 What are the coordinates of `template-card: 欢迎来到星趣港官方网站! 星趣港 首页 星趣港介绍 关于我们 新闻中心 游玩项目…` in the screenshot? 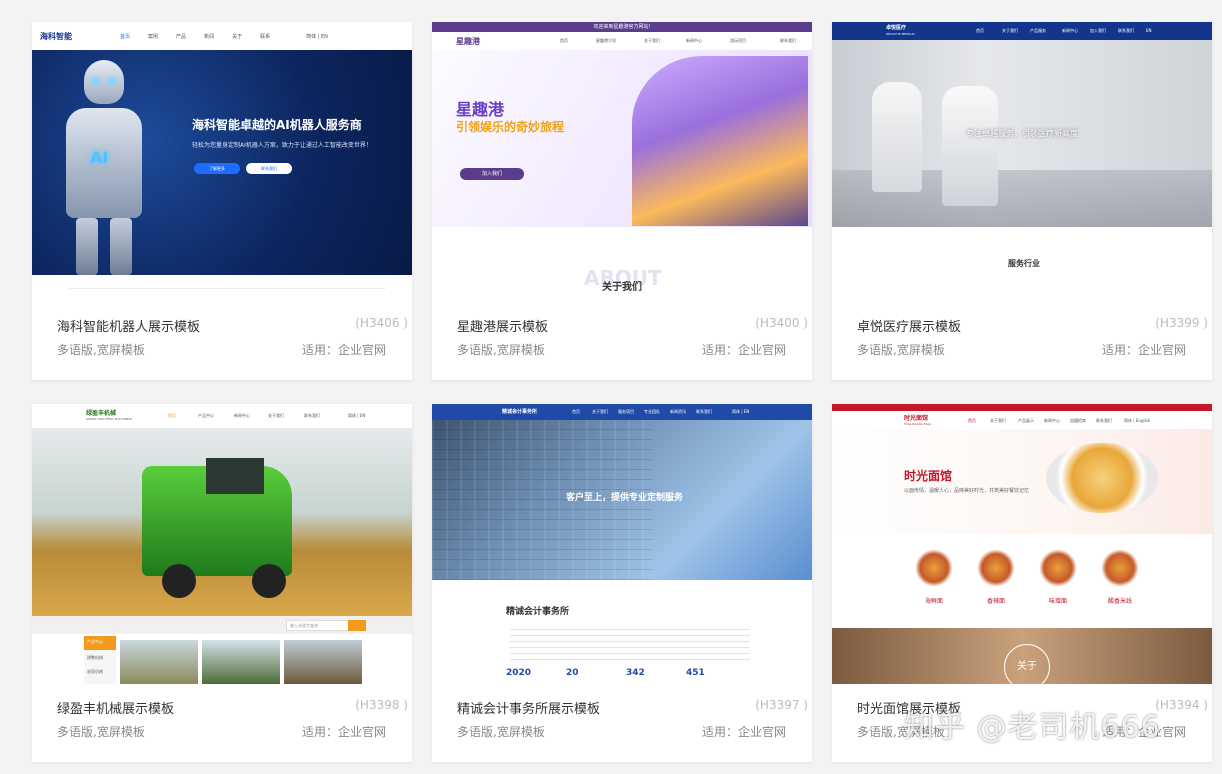 It's located at (622, 201).